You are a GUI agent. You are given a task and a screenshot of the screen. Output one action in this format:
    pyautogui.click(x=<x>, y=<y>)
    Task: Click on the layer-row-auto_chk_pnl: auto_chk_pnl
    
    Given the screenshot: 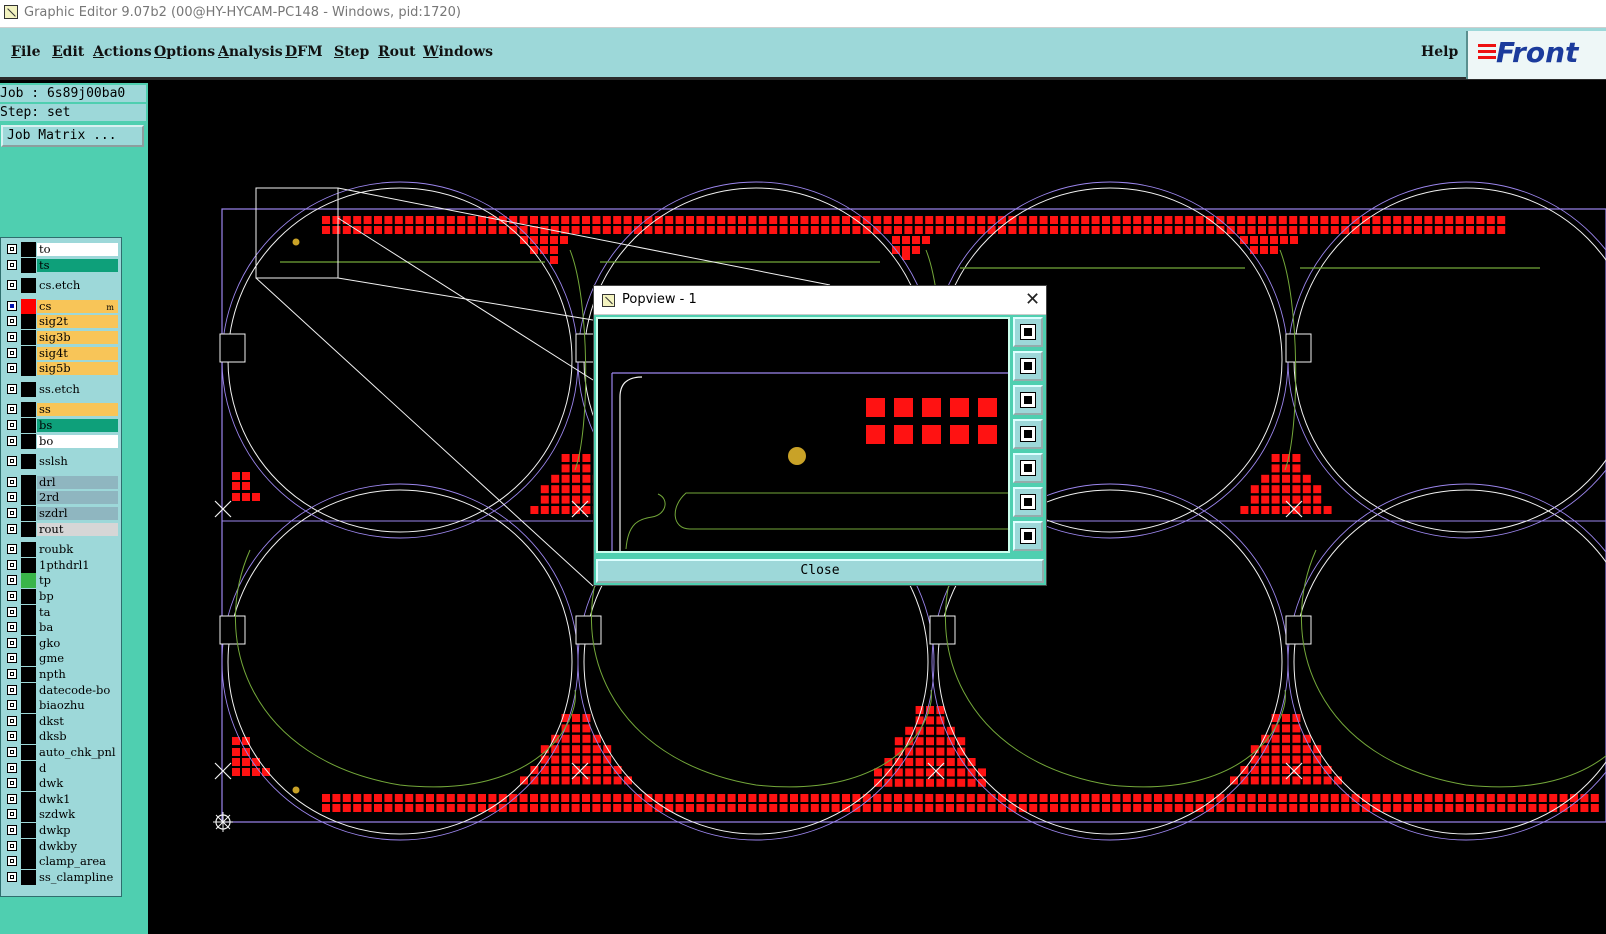 What is the action you would take?
    pyautogui.click(x=61, y=752)
    